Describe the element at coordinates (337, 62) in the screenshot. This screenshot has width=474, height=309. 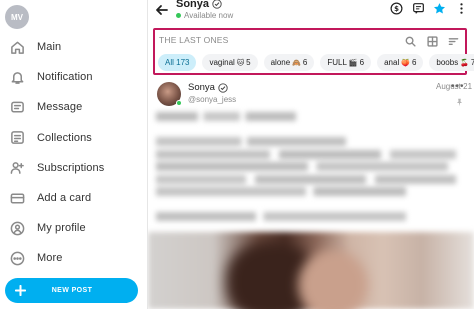
I see `chip-label: FULL` at that location.